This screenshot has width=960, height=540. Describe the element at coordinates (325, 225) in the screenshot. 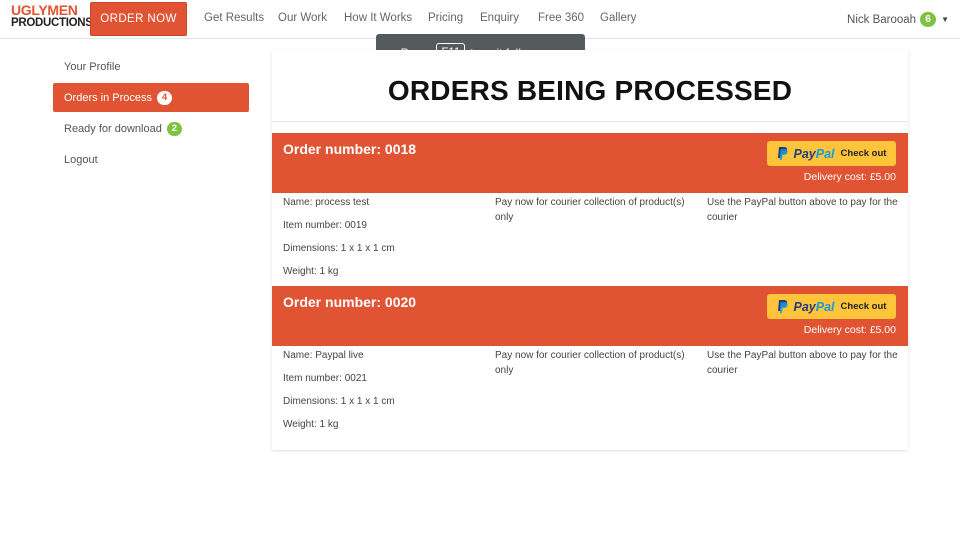

I see `order-item-number: Item number: 0019` at that location.